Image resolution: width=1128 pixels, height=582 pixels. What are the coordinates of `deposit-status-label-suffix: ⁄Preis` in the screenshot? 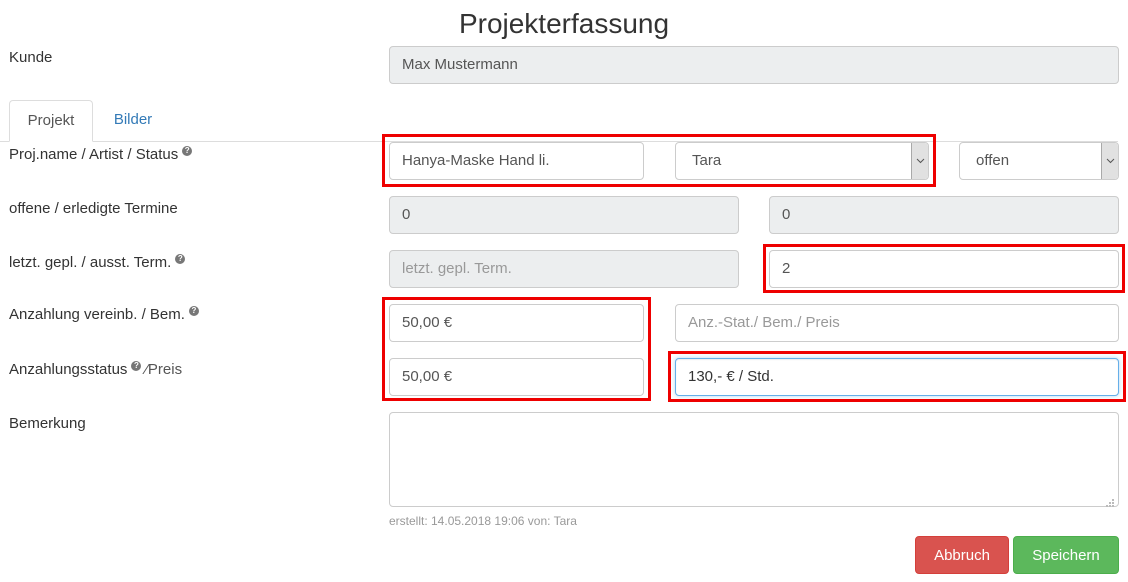 It's located at (164, 369).